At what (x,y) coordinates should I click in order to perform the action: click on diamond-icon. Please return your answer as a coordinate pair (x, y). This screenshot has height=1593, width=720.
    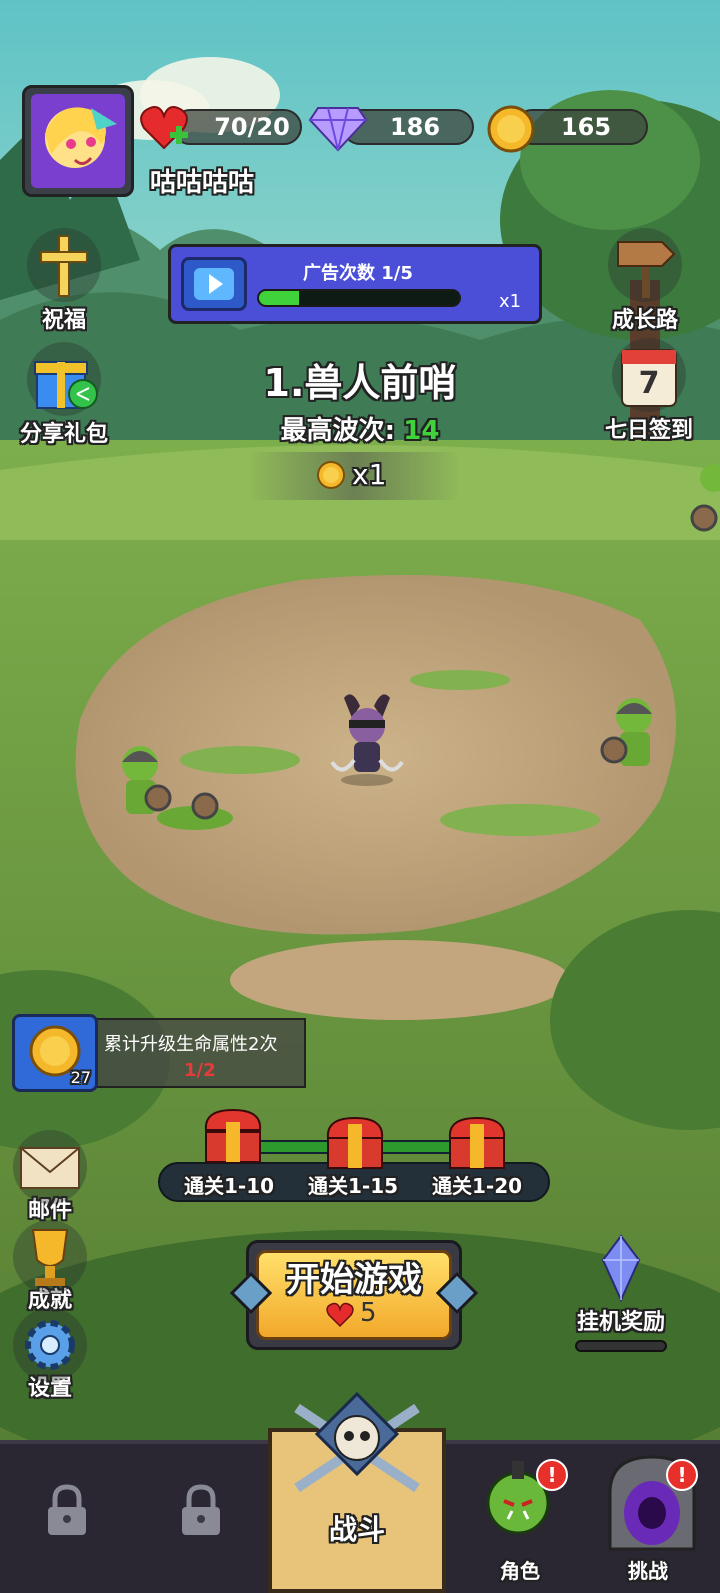
    Looking at the image, I should click on (338, 128).